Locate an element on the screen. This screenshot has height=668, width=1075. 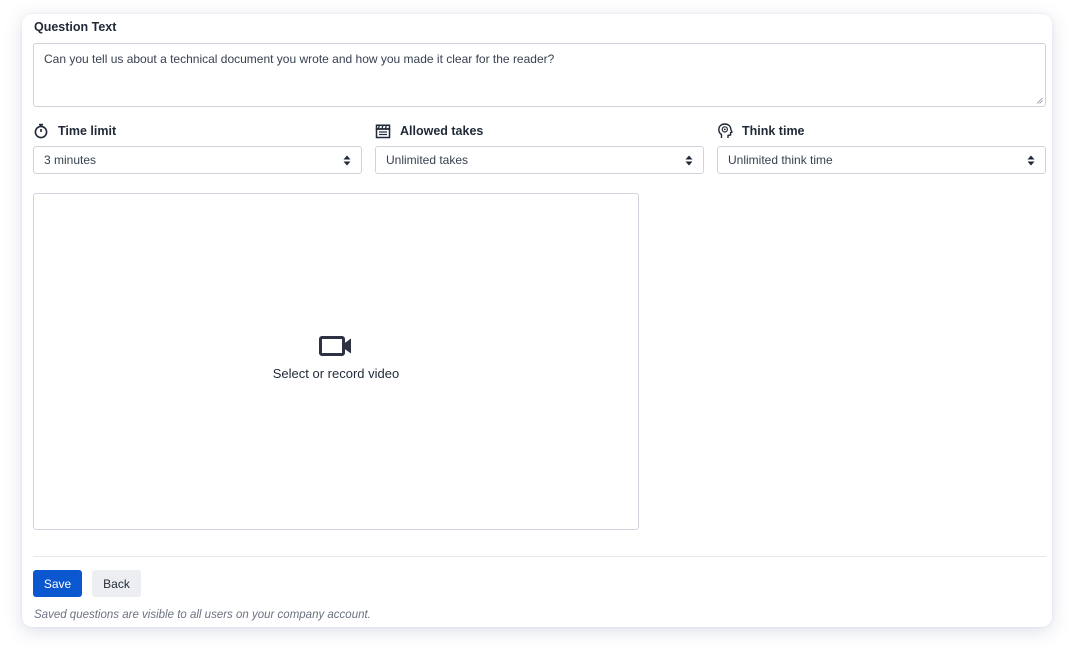
think-time-select: Unlimited think time is located at coordinates (881, 160).